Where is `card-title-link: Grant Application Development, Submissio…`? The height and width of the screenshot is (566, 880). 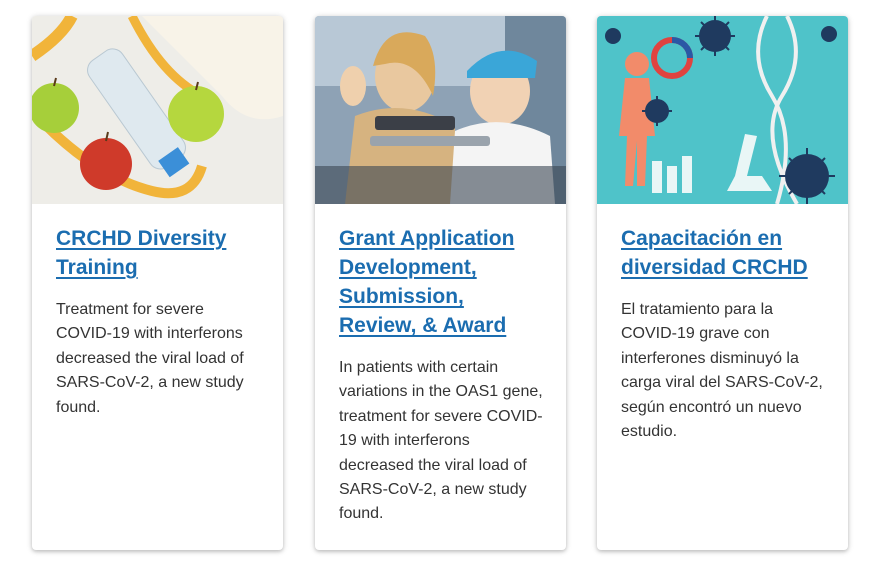
card-title-link: Grant Application Development, Submissio… is located at coordinates (441, 282).